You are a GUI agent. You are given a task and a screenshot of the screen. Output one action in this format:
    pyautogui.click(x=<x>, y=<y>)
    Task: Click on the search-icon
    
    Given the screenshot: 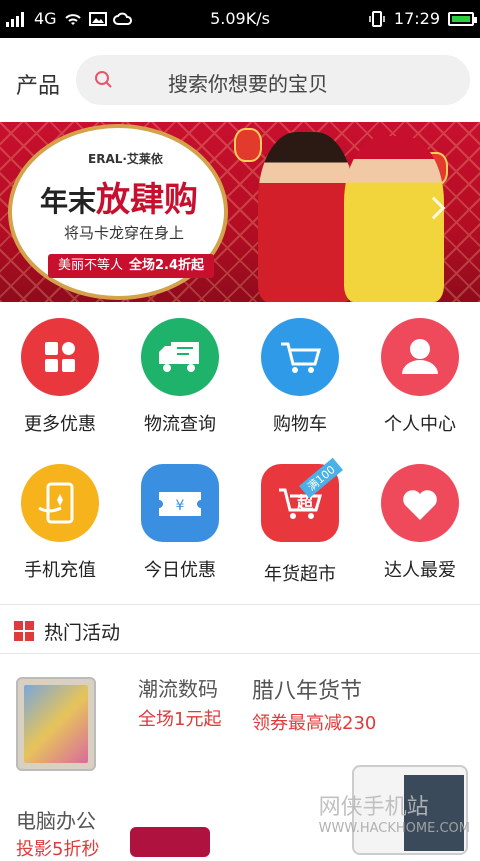 What is the action you would take?
    pyautogui.click(x=103, y=79)
    